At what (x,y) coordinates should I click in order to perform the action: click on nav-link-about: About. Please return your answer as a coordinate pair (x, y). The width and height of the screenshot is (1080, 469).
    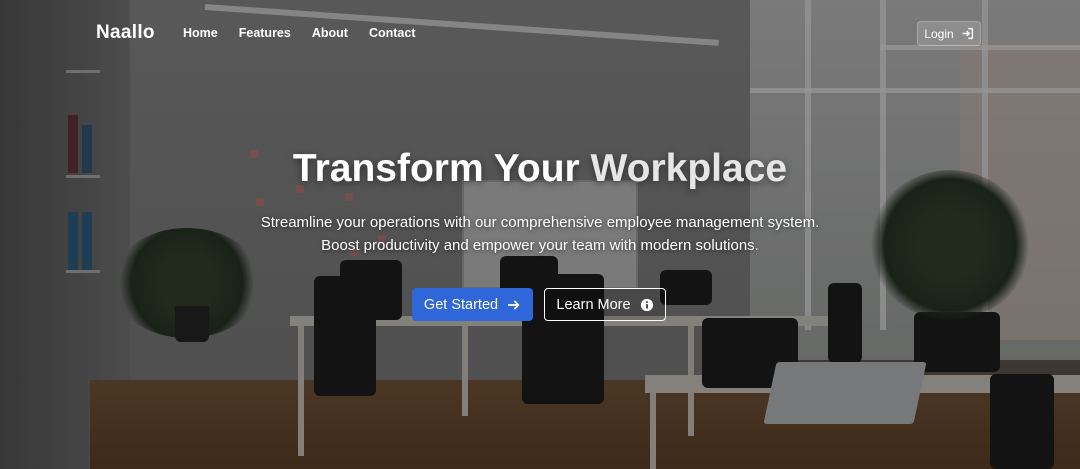
    Looking at the image, I should click on (330, 33).